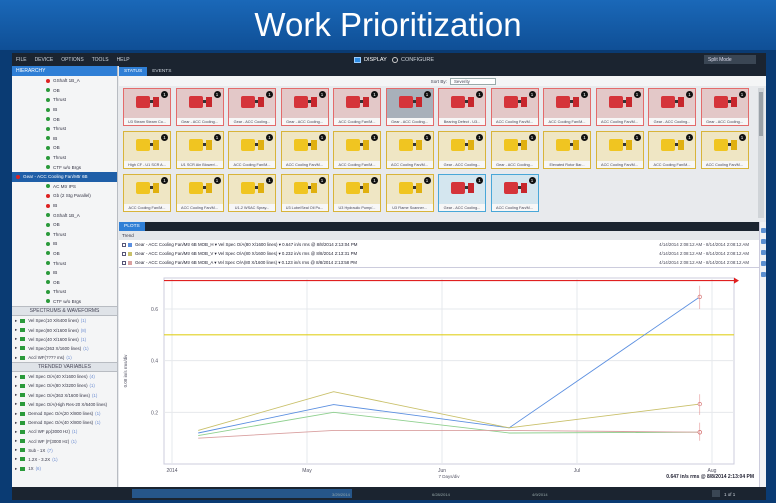 This screenshot has width=776, height=503. What do you see at coordinates (123, 60) in the screenshot?
I see `menu-help: HELP` at bounding box center [123, 60].